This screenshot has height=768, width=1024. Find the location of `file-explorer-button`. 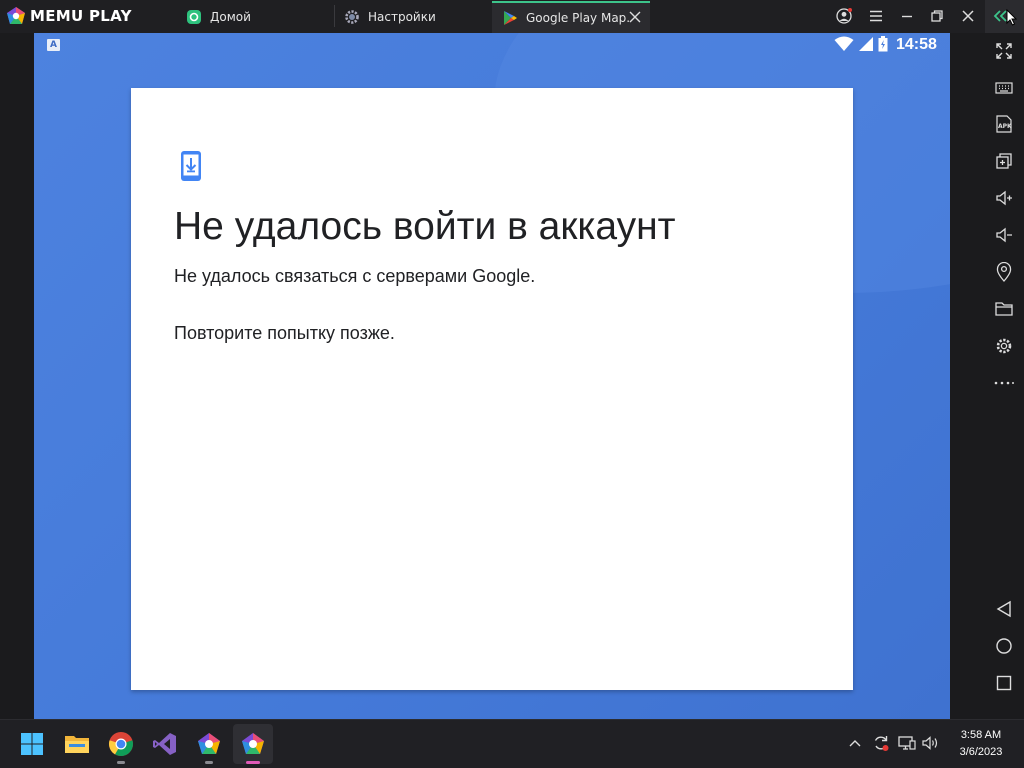

file-explorer-button is located at coordinates (77, 744).